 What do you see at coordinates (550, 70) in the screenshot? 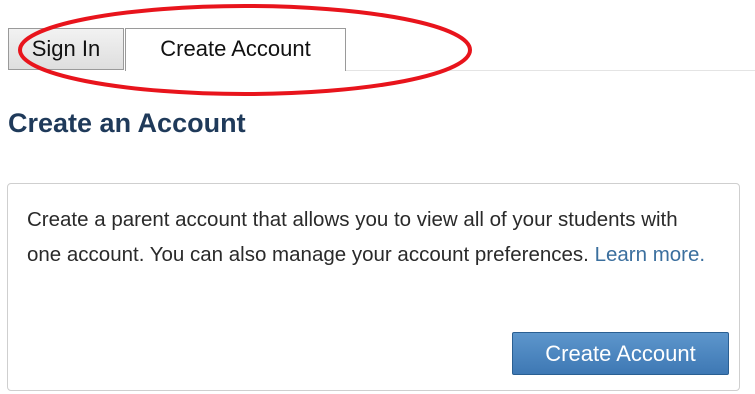
I see `tab-bar-divider` at bounding box center [550, 70].